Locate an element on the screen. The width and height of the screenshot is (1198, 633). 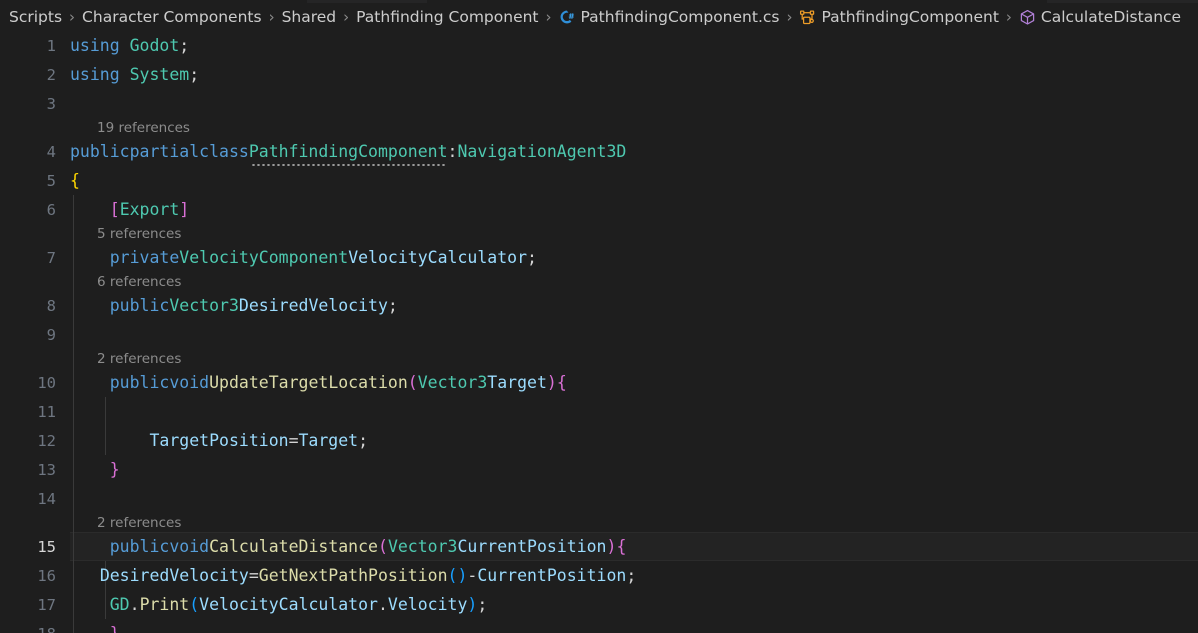
line-content: using Godot; is located at coordinates (130, 45).